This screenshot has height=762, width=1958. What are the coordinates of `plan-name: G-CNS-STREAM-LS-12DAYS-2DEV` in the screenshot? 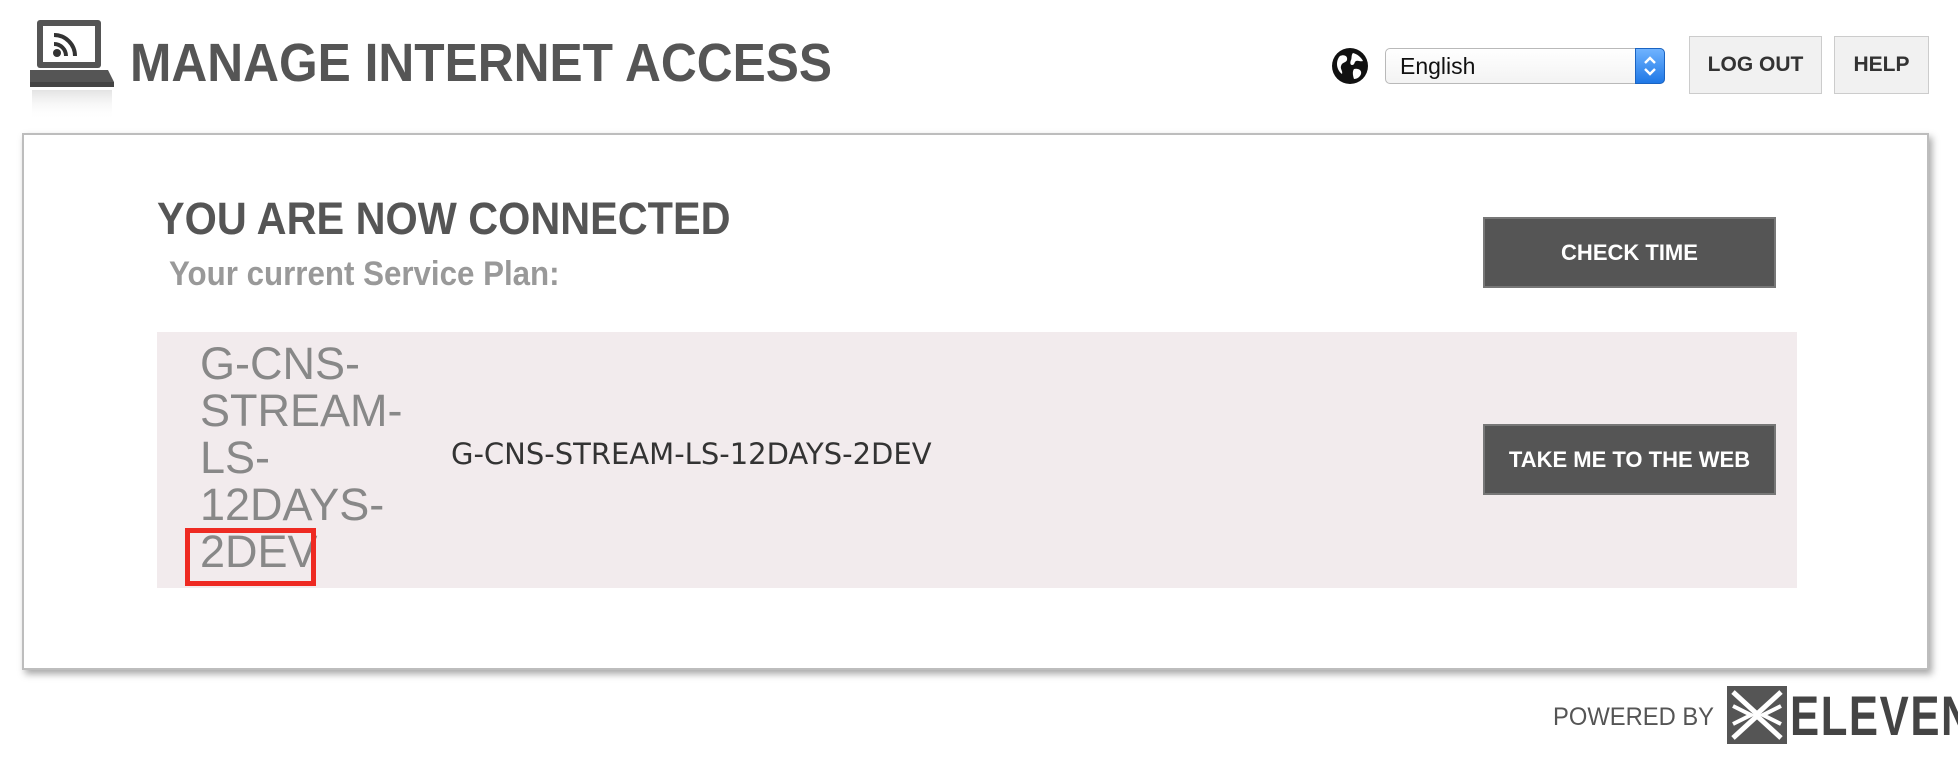 It's located at (691, 454).